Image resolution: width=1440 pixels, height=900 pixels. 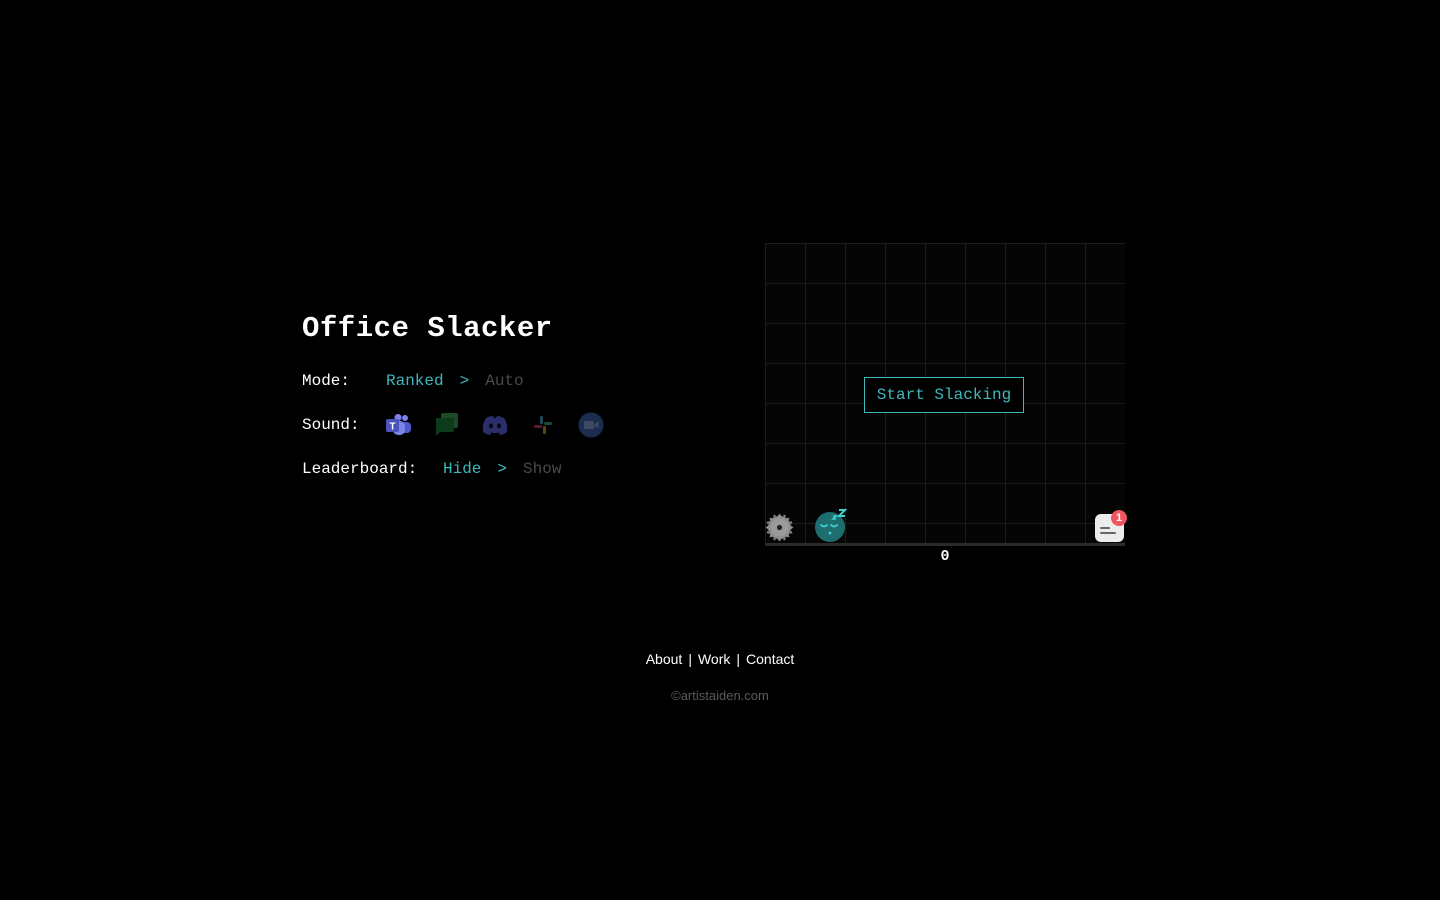 I want to click on notification-icon: 1, so click(x=1111, y=526).